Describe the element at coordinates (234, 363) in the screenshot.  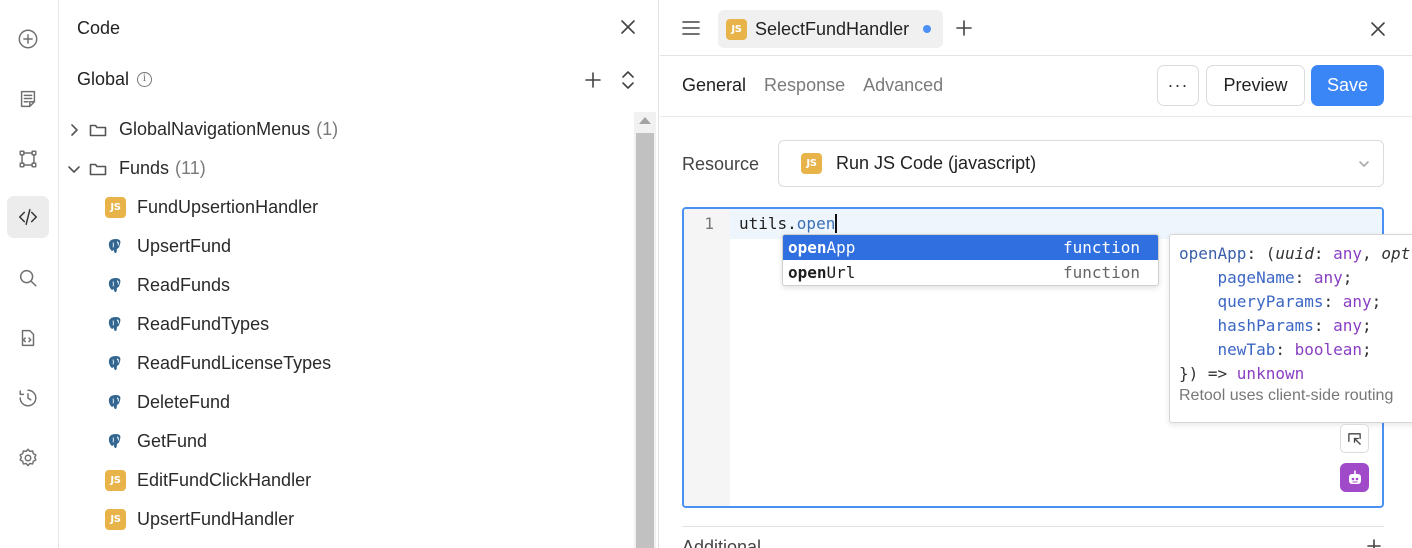
I see `query-label: ReadFundLicenseTypes` at that location.